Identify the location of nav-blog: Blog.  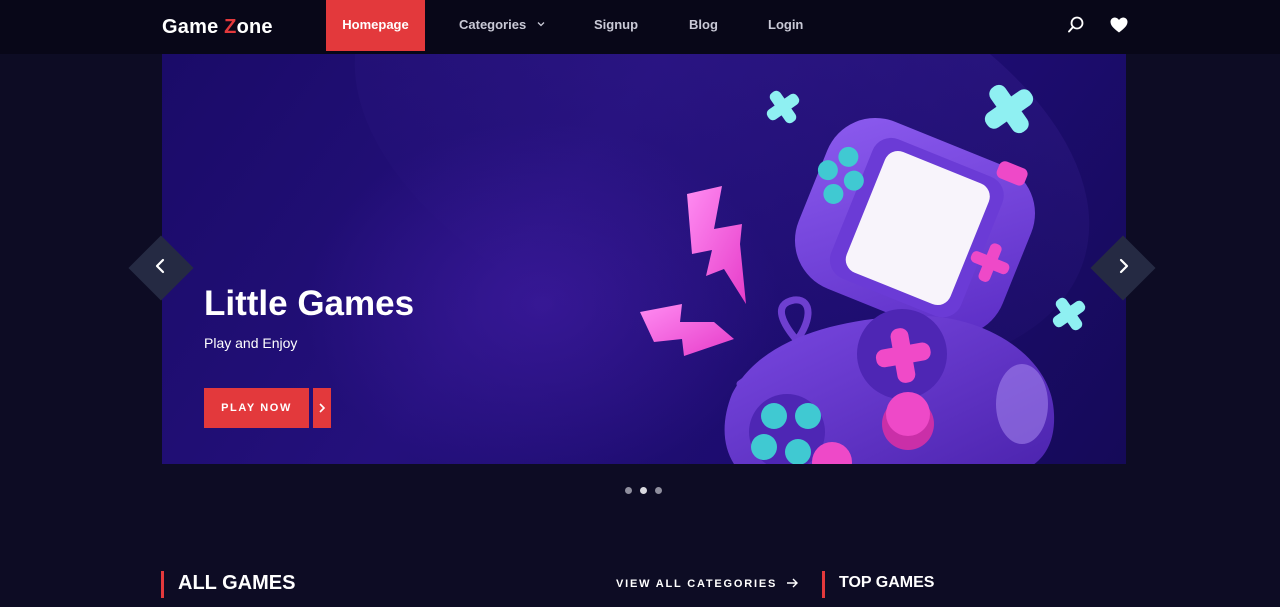
(703, 25).